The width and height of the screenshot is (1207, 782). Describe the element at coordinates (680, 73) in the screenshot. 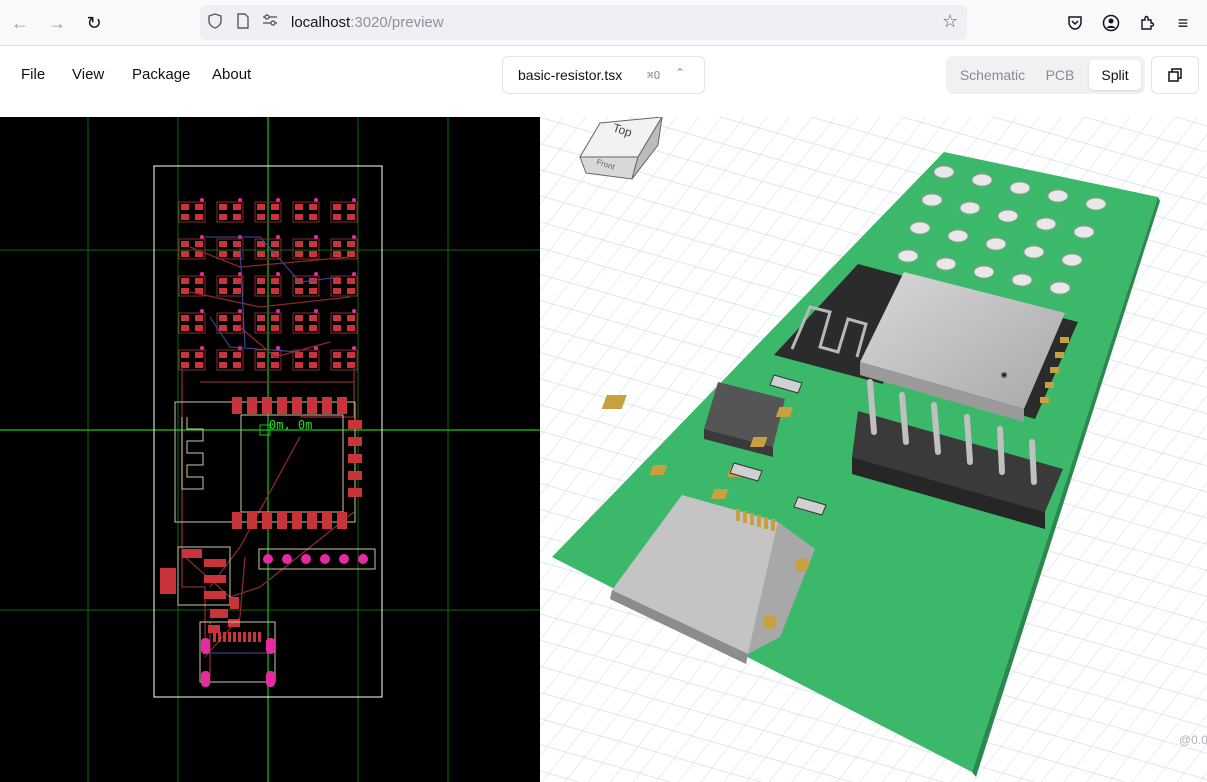

I see `chevron-updown-icon: ⌃` at that location.